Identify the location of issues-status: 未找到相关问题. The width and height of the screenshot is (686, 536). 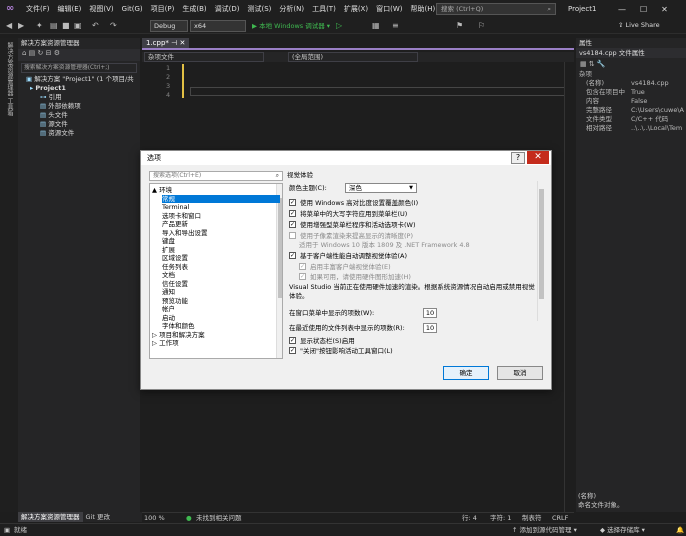
(219, 518).